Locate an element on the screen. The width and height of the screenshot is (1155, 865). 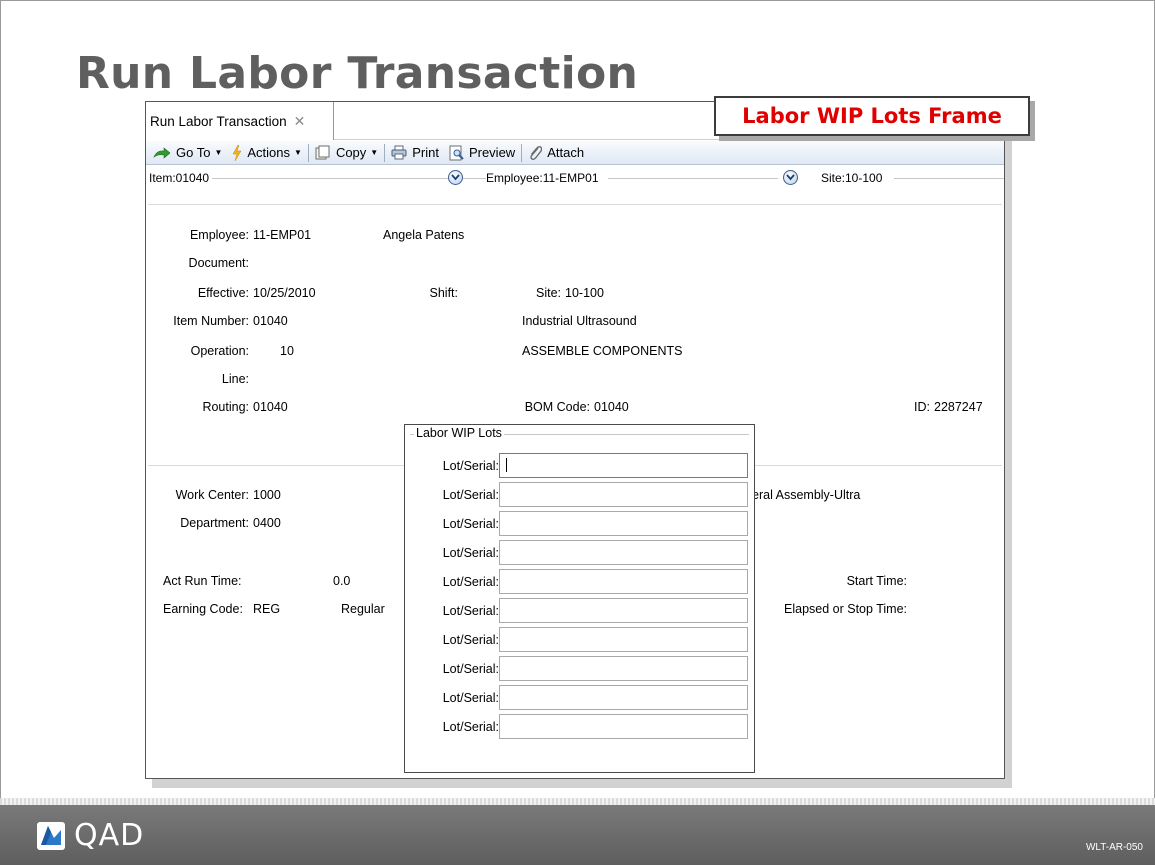
record-selector: Item:01040 Employee:11-EMP01 Site:10-100 is located at coordinates (575, 178).